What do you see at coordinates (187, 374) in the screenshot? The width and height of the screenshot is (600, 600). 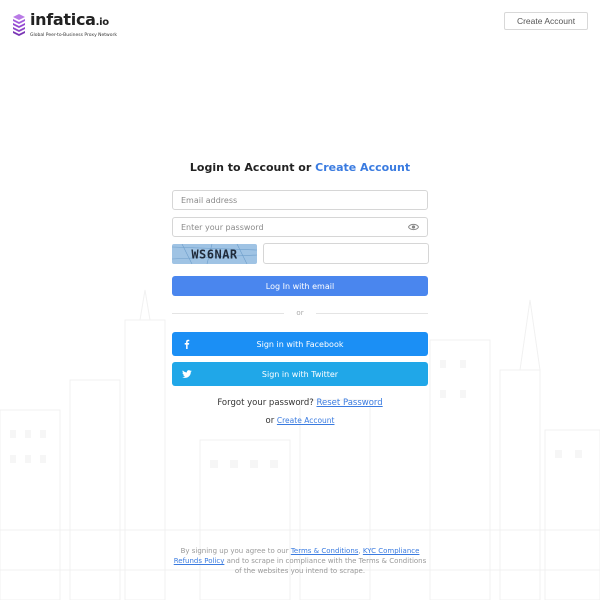 I see `twitter-icon` at bounding box center [187, 374].